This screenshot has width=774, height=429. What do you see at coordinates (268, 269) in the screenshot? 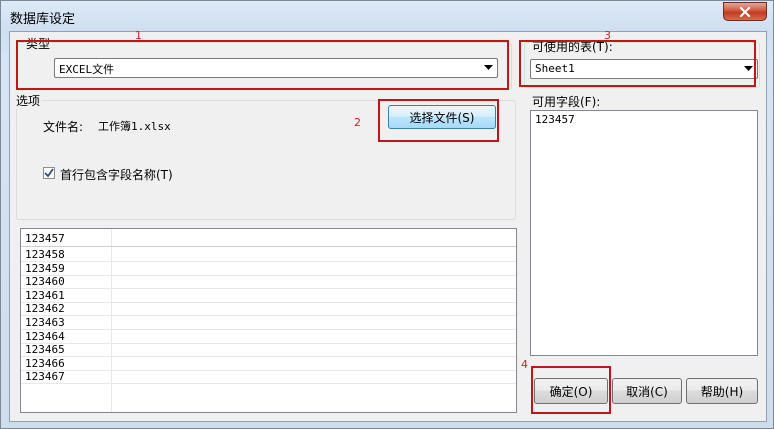
I see `table-row: 123459` at bounding box center [268, 269].